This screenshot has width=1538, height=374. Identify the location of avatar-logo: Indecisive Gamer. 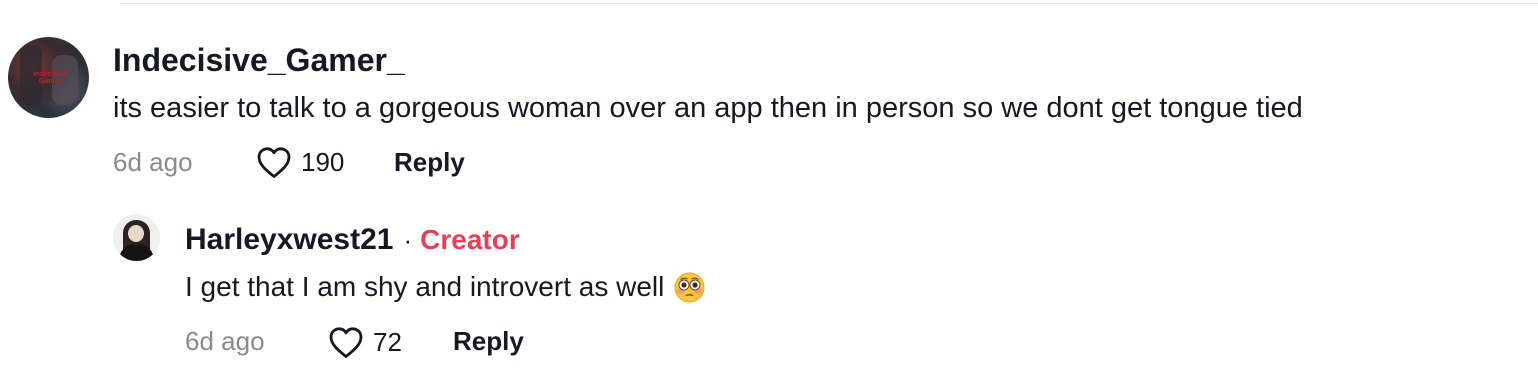
(50, 78).